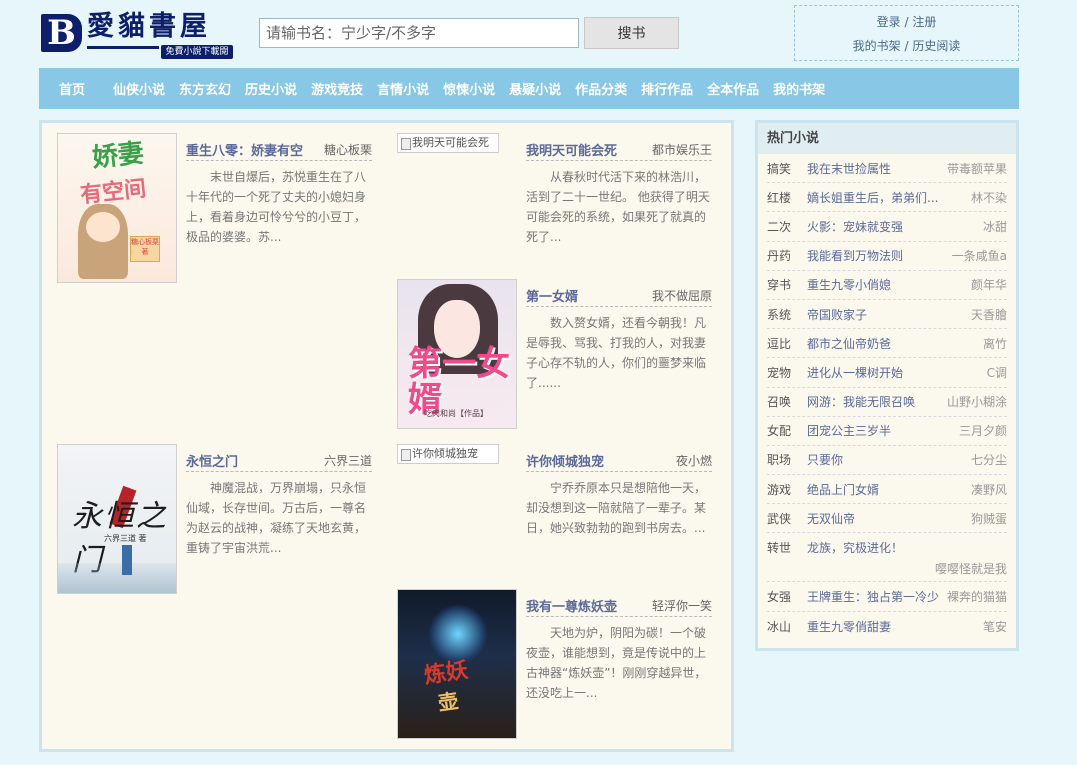  What do you see at coordinates (571, 149) in the screenshot?
I see `book-title: 我明天可能会死` at bounding box center [571, 149].